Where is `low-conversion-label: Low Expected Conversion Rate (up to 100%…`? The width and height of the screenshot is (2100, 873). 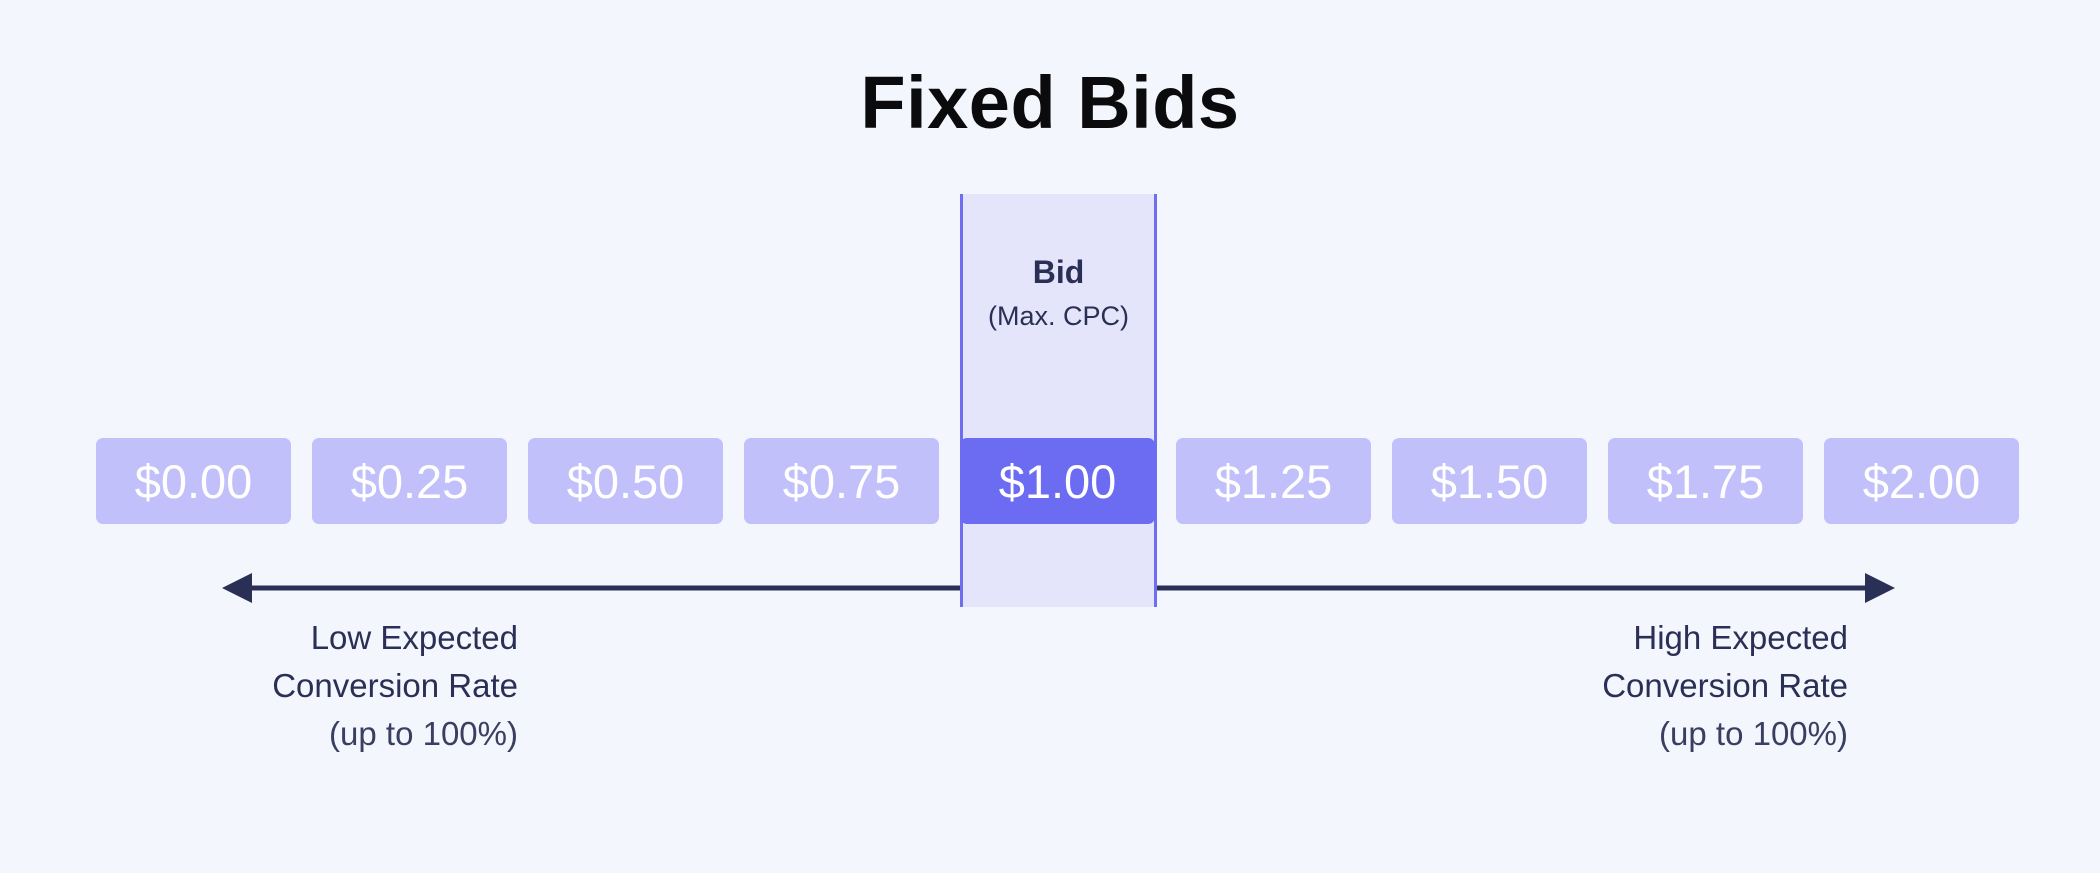
low-conversion-label: Low Expected Conversion Rate (up to 100%… is located at coordinates (318, 686).